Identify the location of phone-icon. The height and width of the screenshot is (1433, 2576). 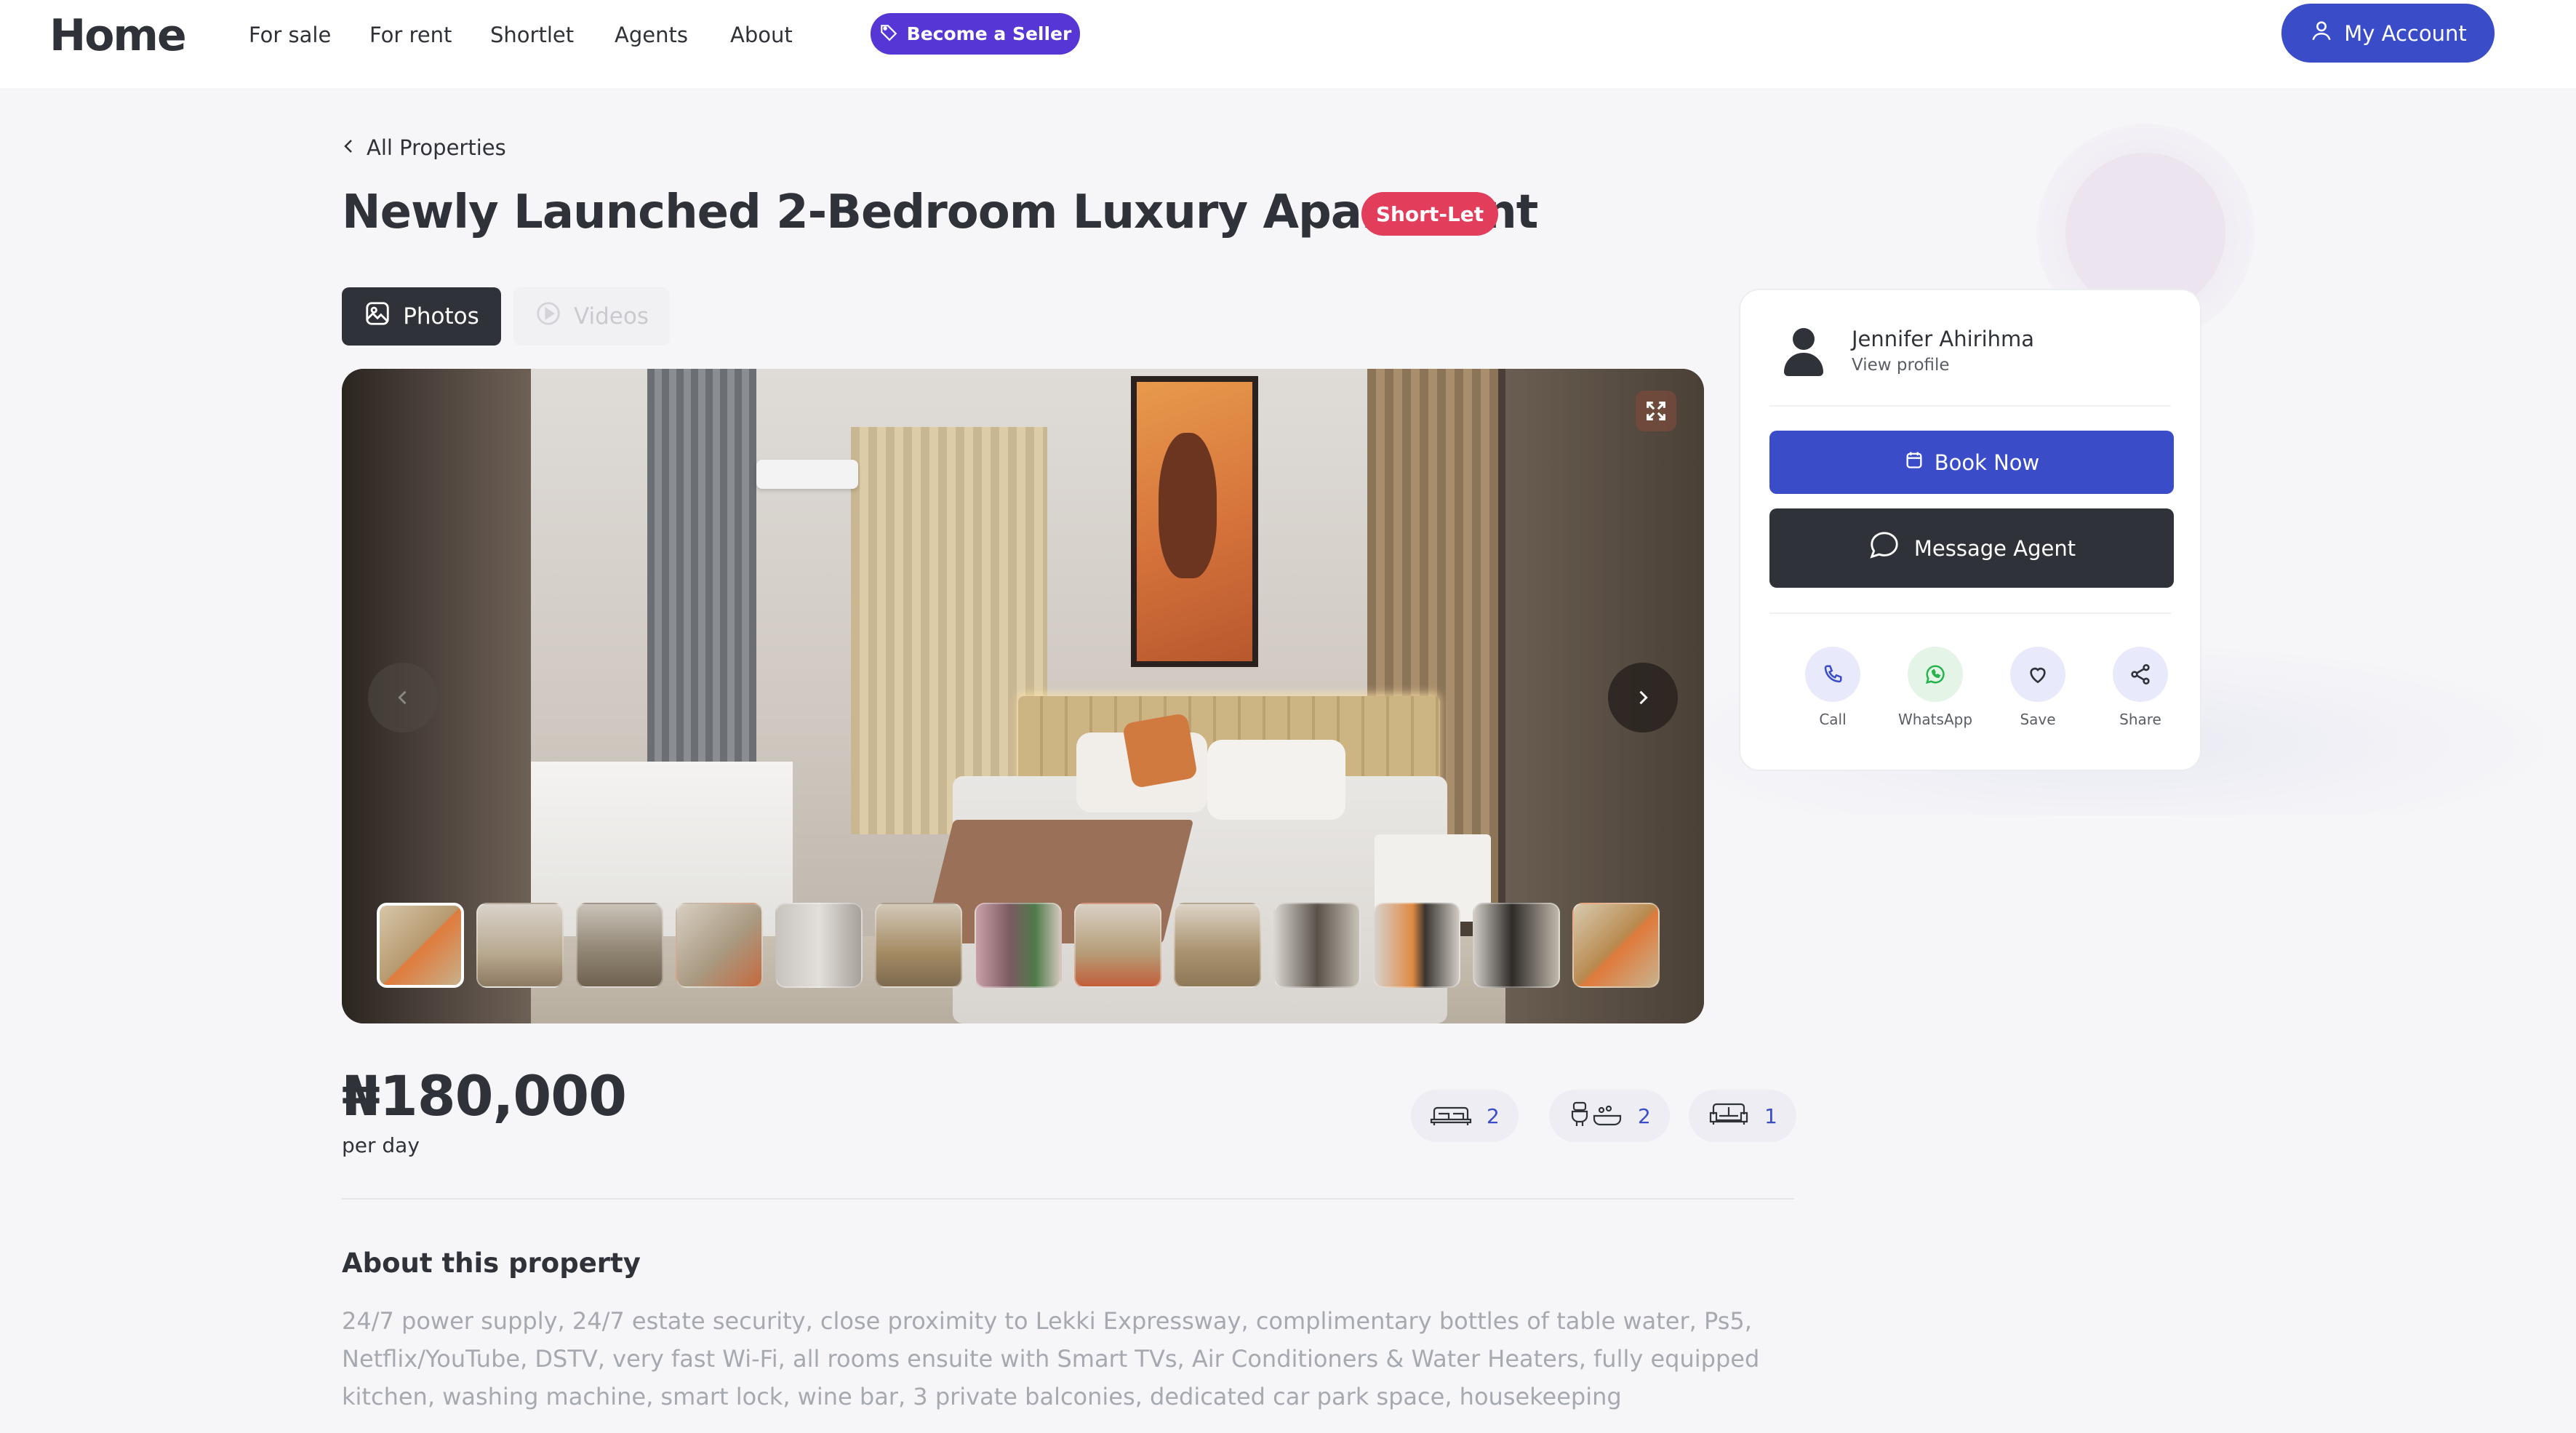
(1832, 674).